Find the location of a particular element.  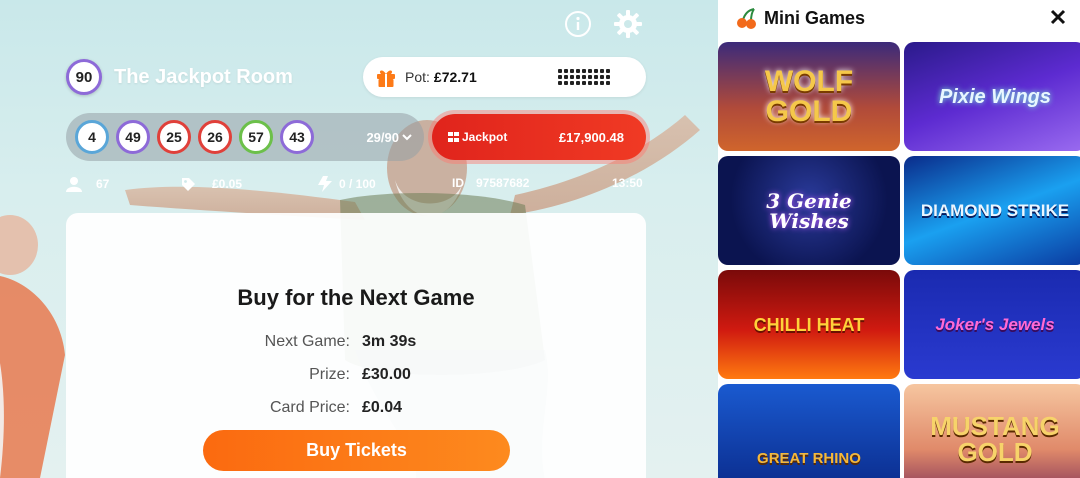

card-price-row-value: £0.04 is located at coordinates (382, 407).